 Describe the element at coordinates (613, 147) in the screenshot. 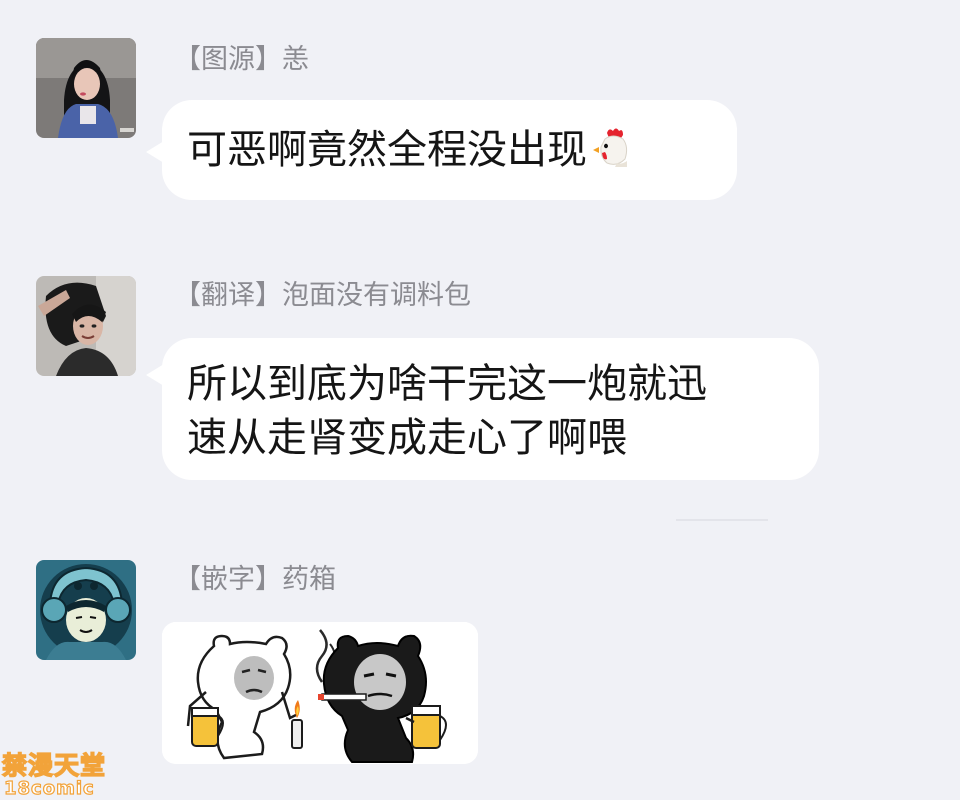

I see `rooster-head-icon` at that location.